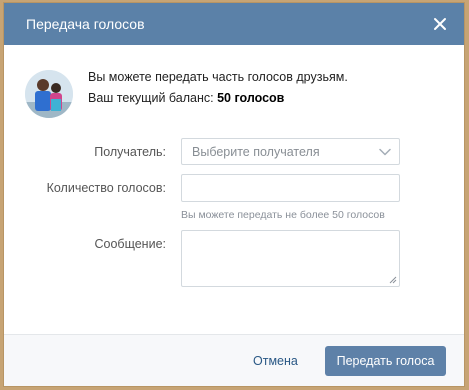 The height and width of the screenshot is (390, 469). Describe the element at coordinates (275, 361) in the screenshot. I see `cancel-button: Отмена` at that location.